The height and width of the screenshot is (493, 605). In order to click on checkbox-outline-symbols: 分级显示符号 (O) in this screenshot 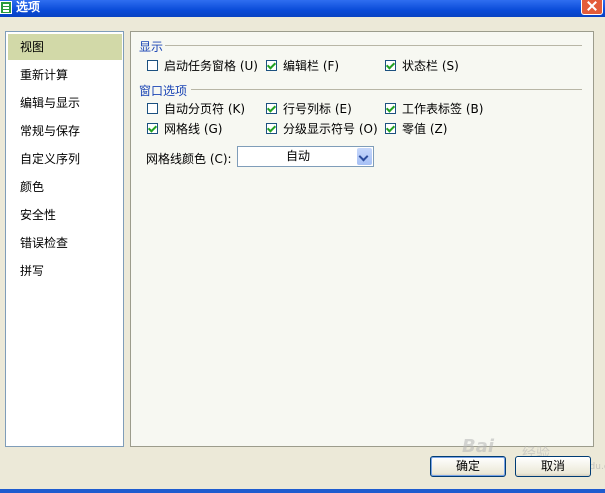, I will do `click(322, 128)`.